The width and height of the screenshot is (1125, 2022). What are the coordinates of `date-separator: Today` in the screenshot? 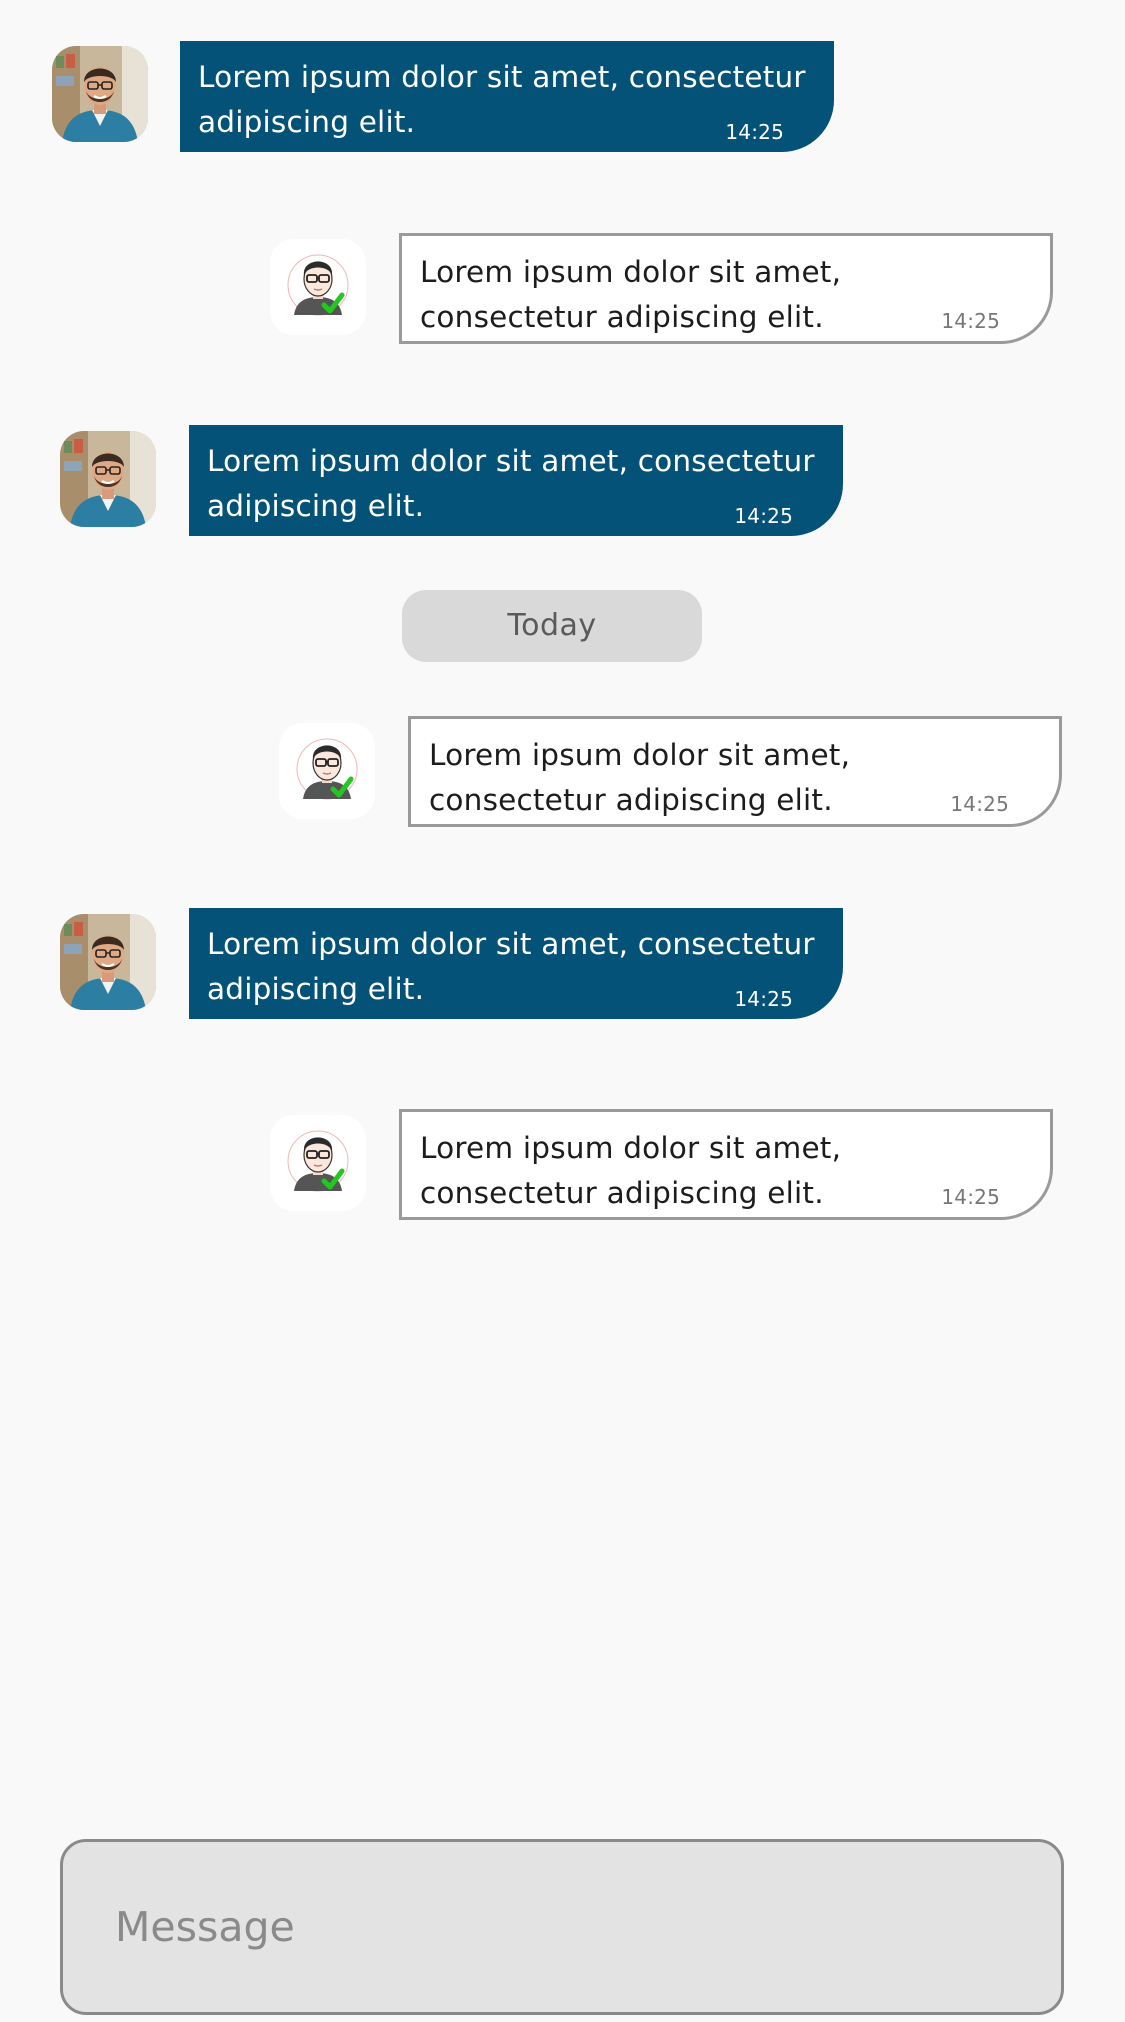 It's located at (552, 626).